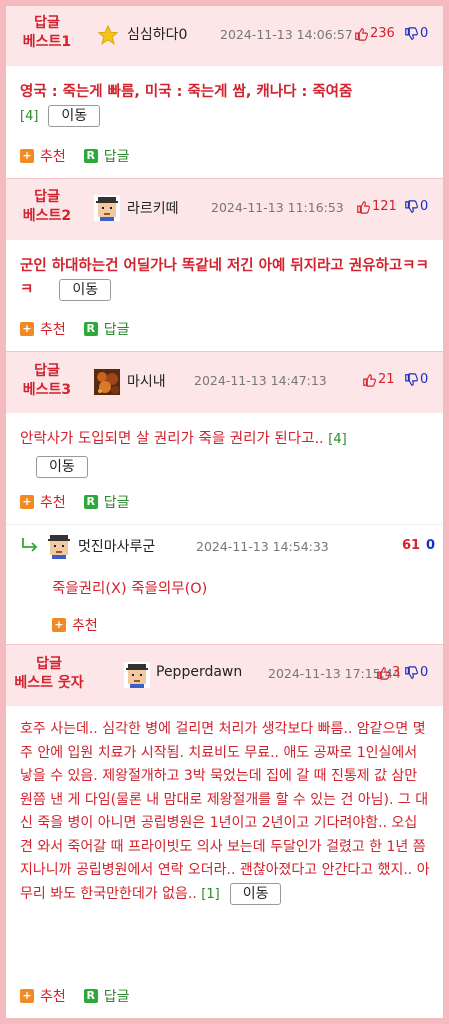  What do you see at coordinates (411, 545) in the screenshot?
I see `upvote-count: 61` at bounding box center [411, 545].